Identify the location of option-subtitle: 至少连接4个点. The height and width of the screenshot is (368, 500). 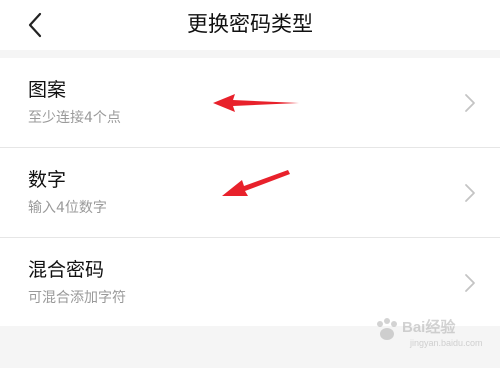
(74, 118).